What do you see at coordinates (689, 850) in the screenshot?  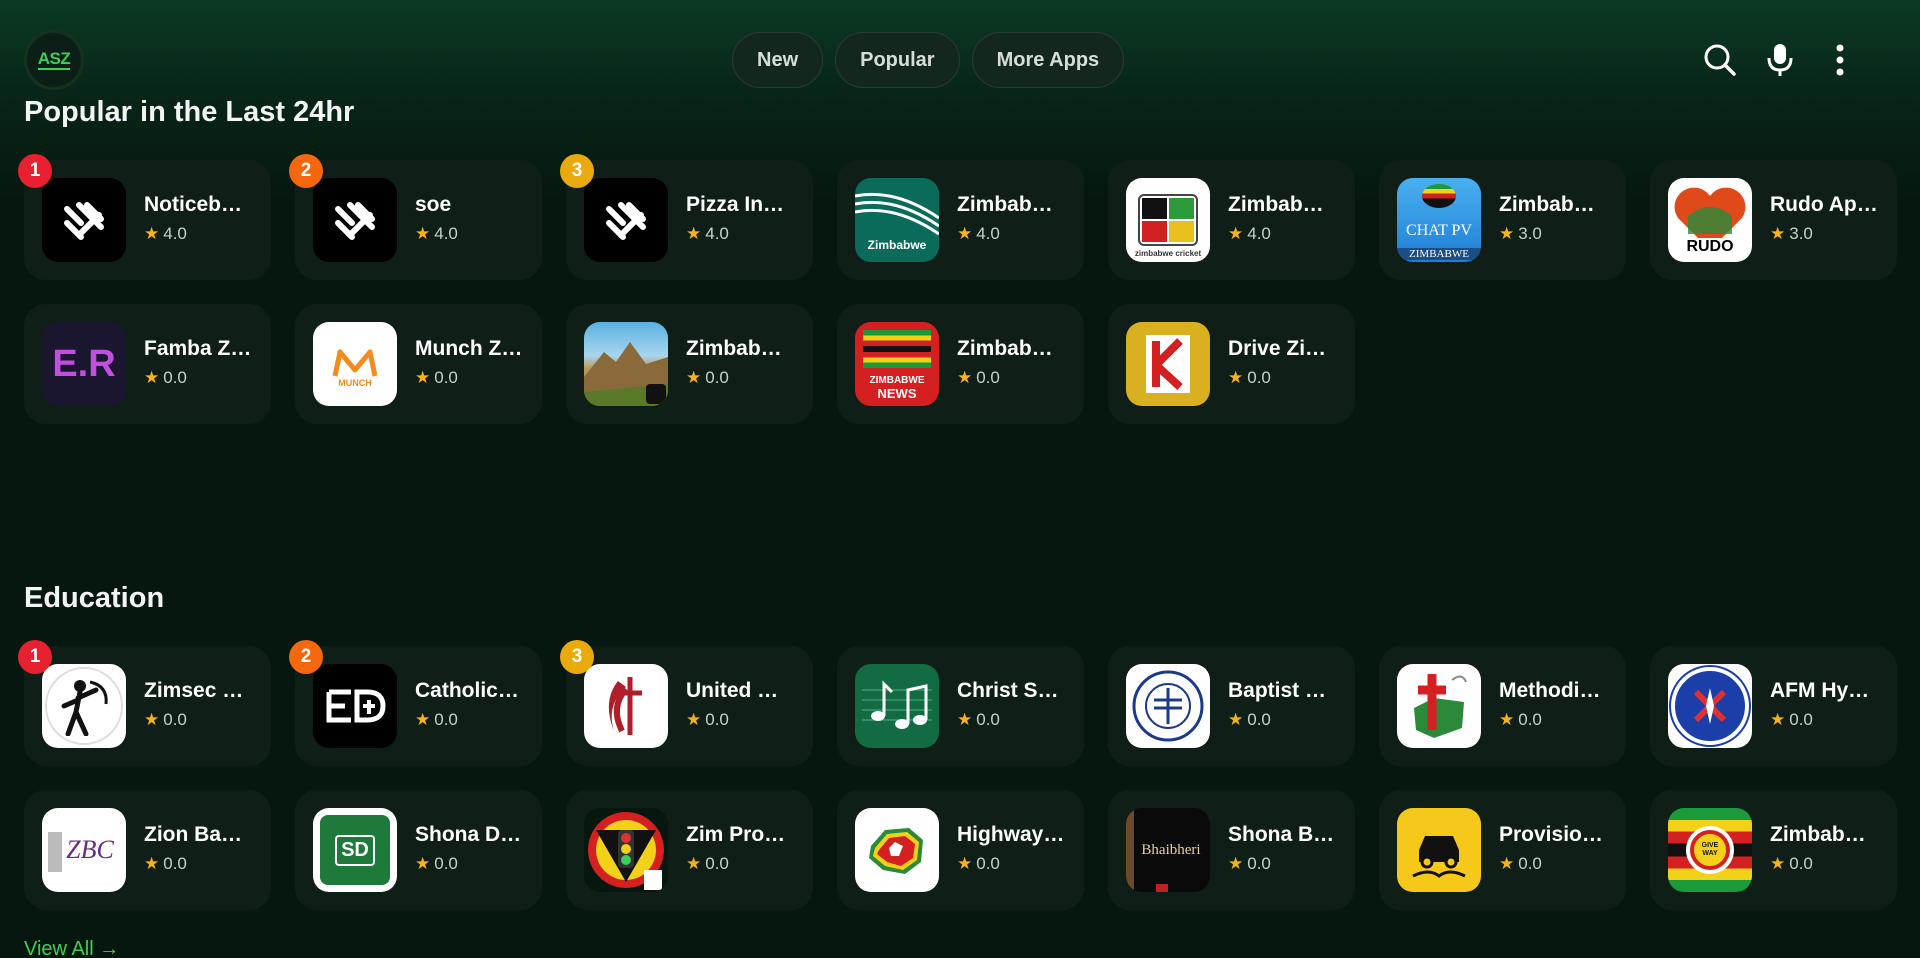 I see `app-card: Zim Pro… ★ 0.0` at bounding box center [689, 850].